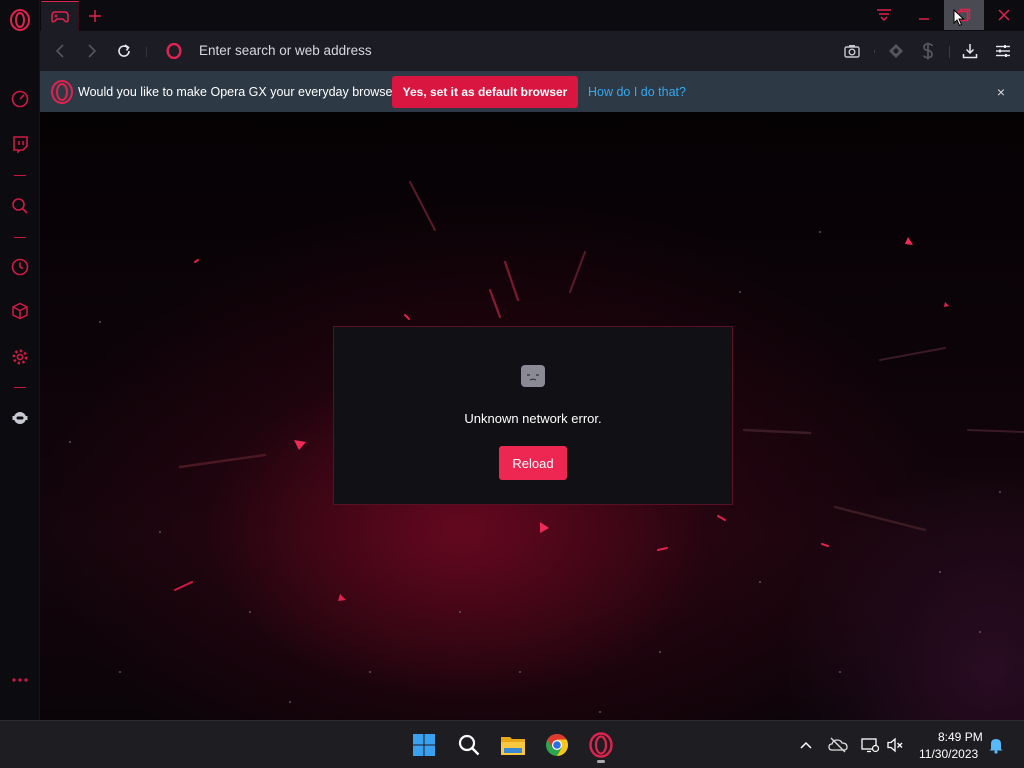 This screenshot has height=768, width=1024. What do you see at coordinates (485, 92) in the screenshot?
I see `set-default-browser-button: Yes, set it as default browser` at bounding box center [485, 92].